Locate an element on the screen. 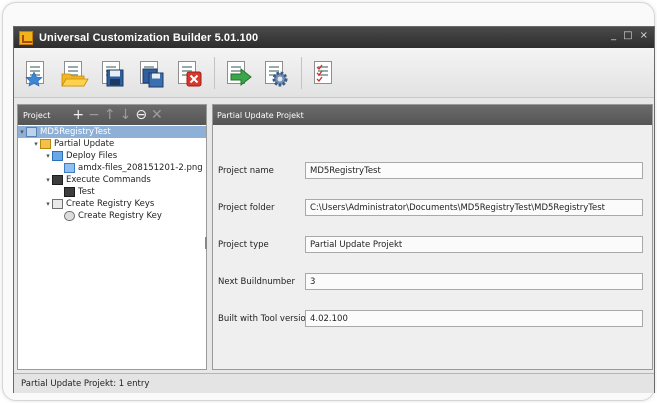 The image size is (657, 403). close-project-button is located at coordinates (189, 73).